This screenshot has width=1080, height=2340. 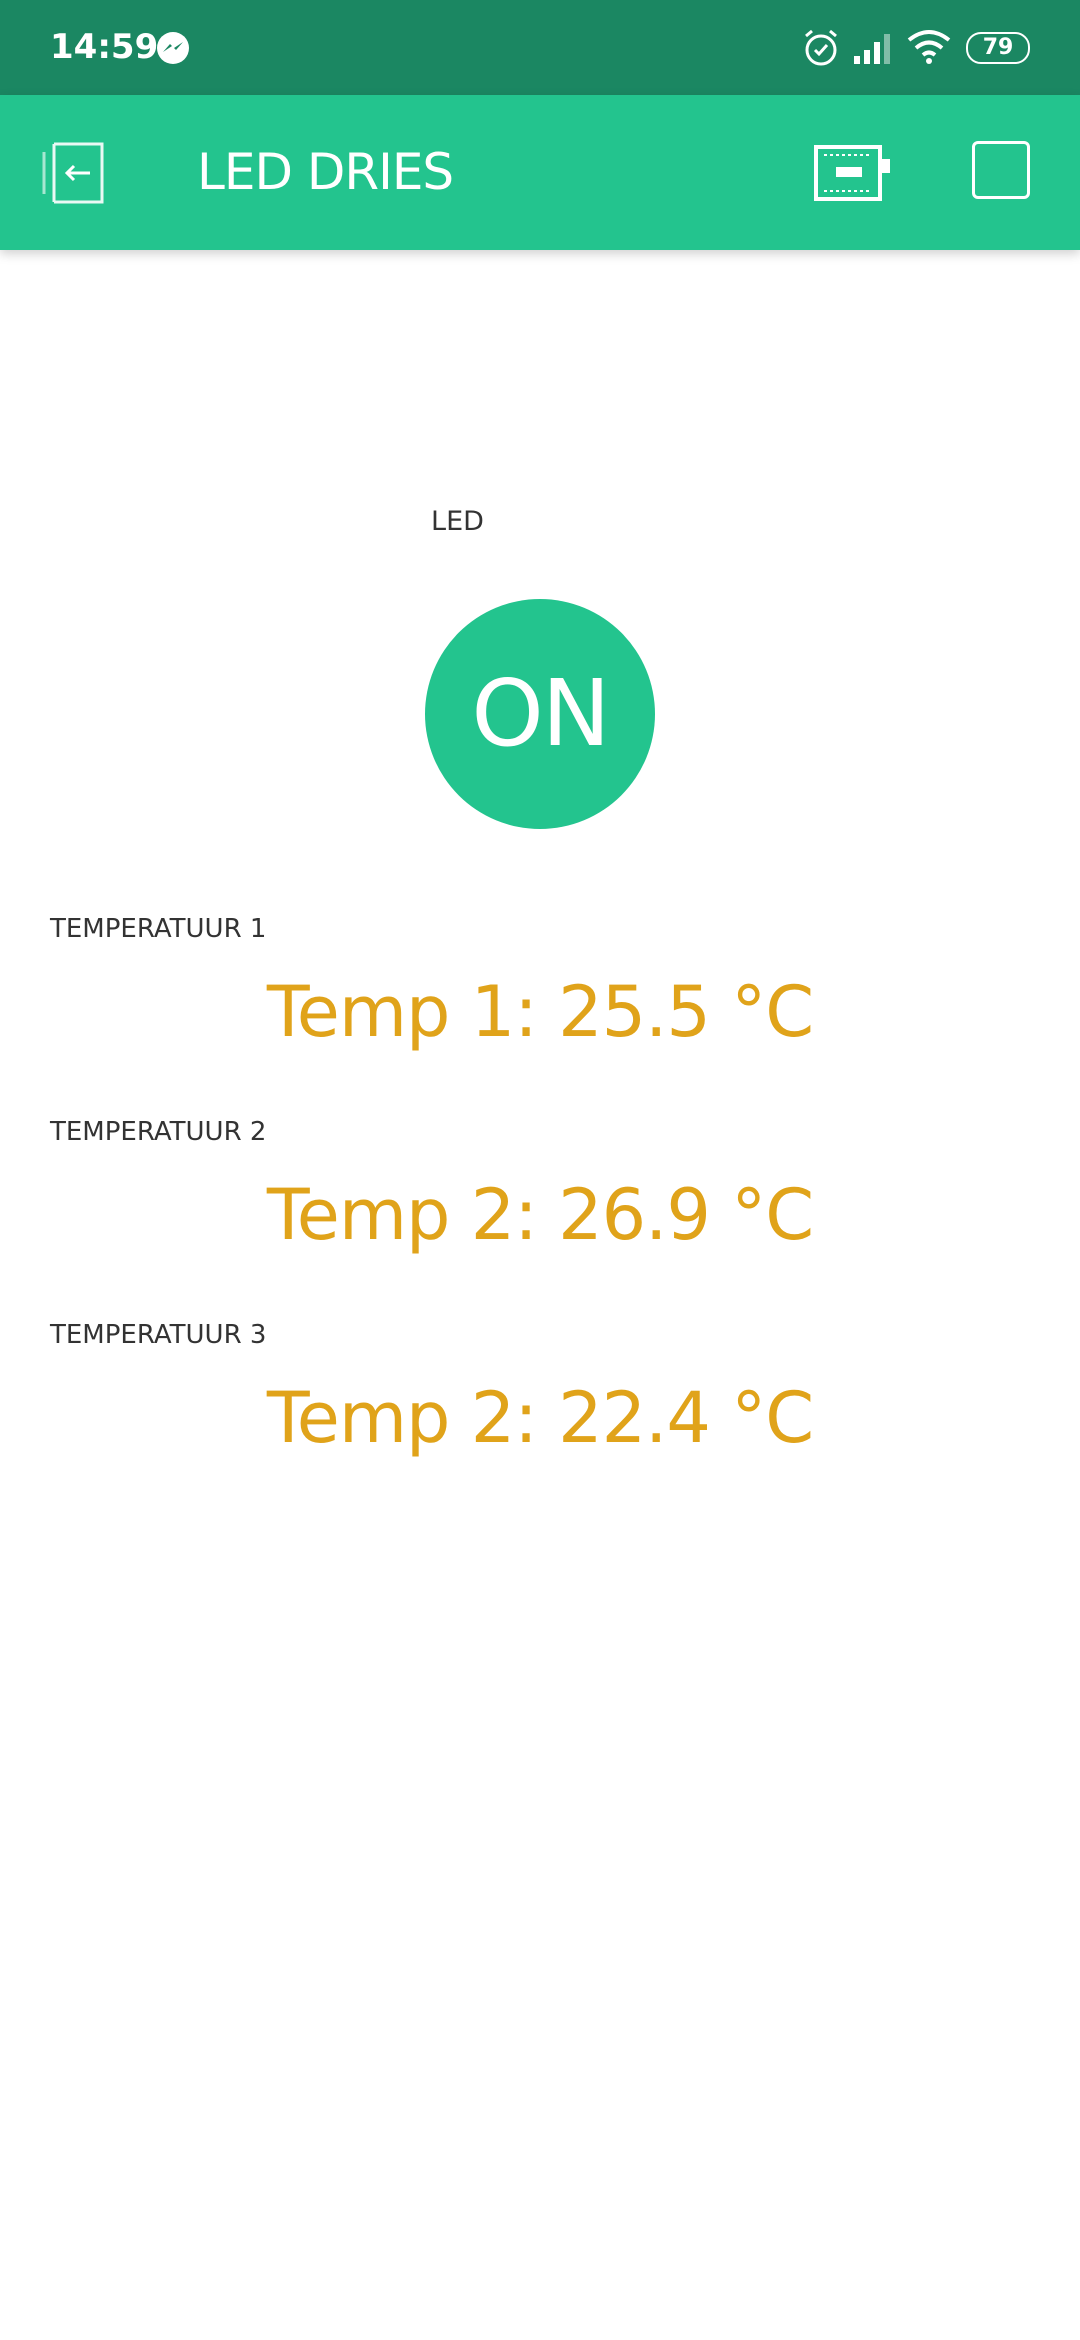 I want to click on temperature-3-value: Temp 2: 22.4 °C, so click(x=540, y=1418).